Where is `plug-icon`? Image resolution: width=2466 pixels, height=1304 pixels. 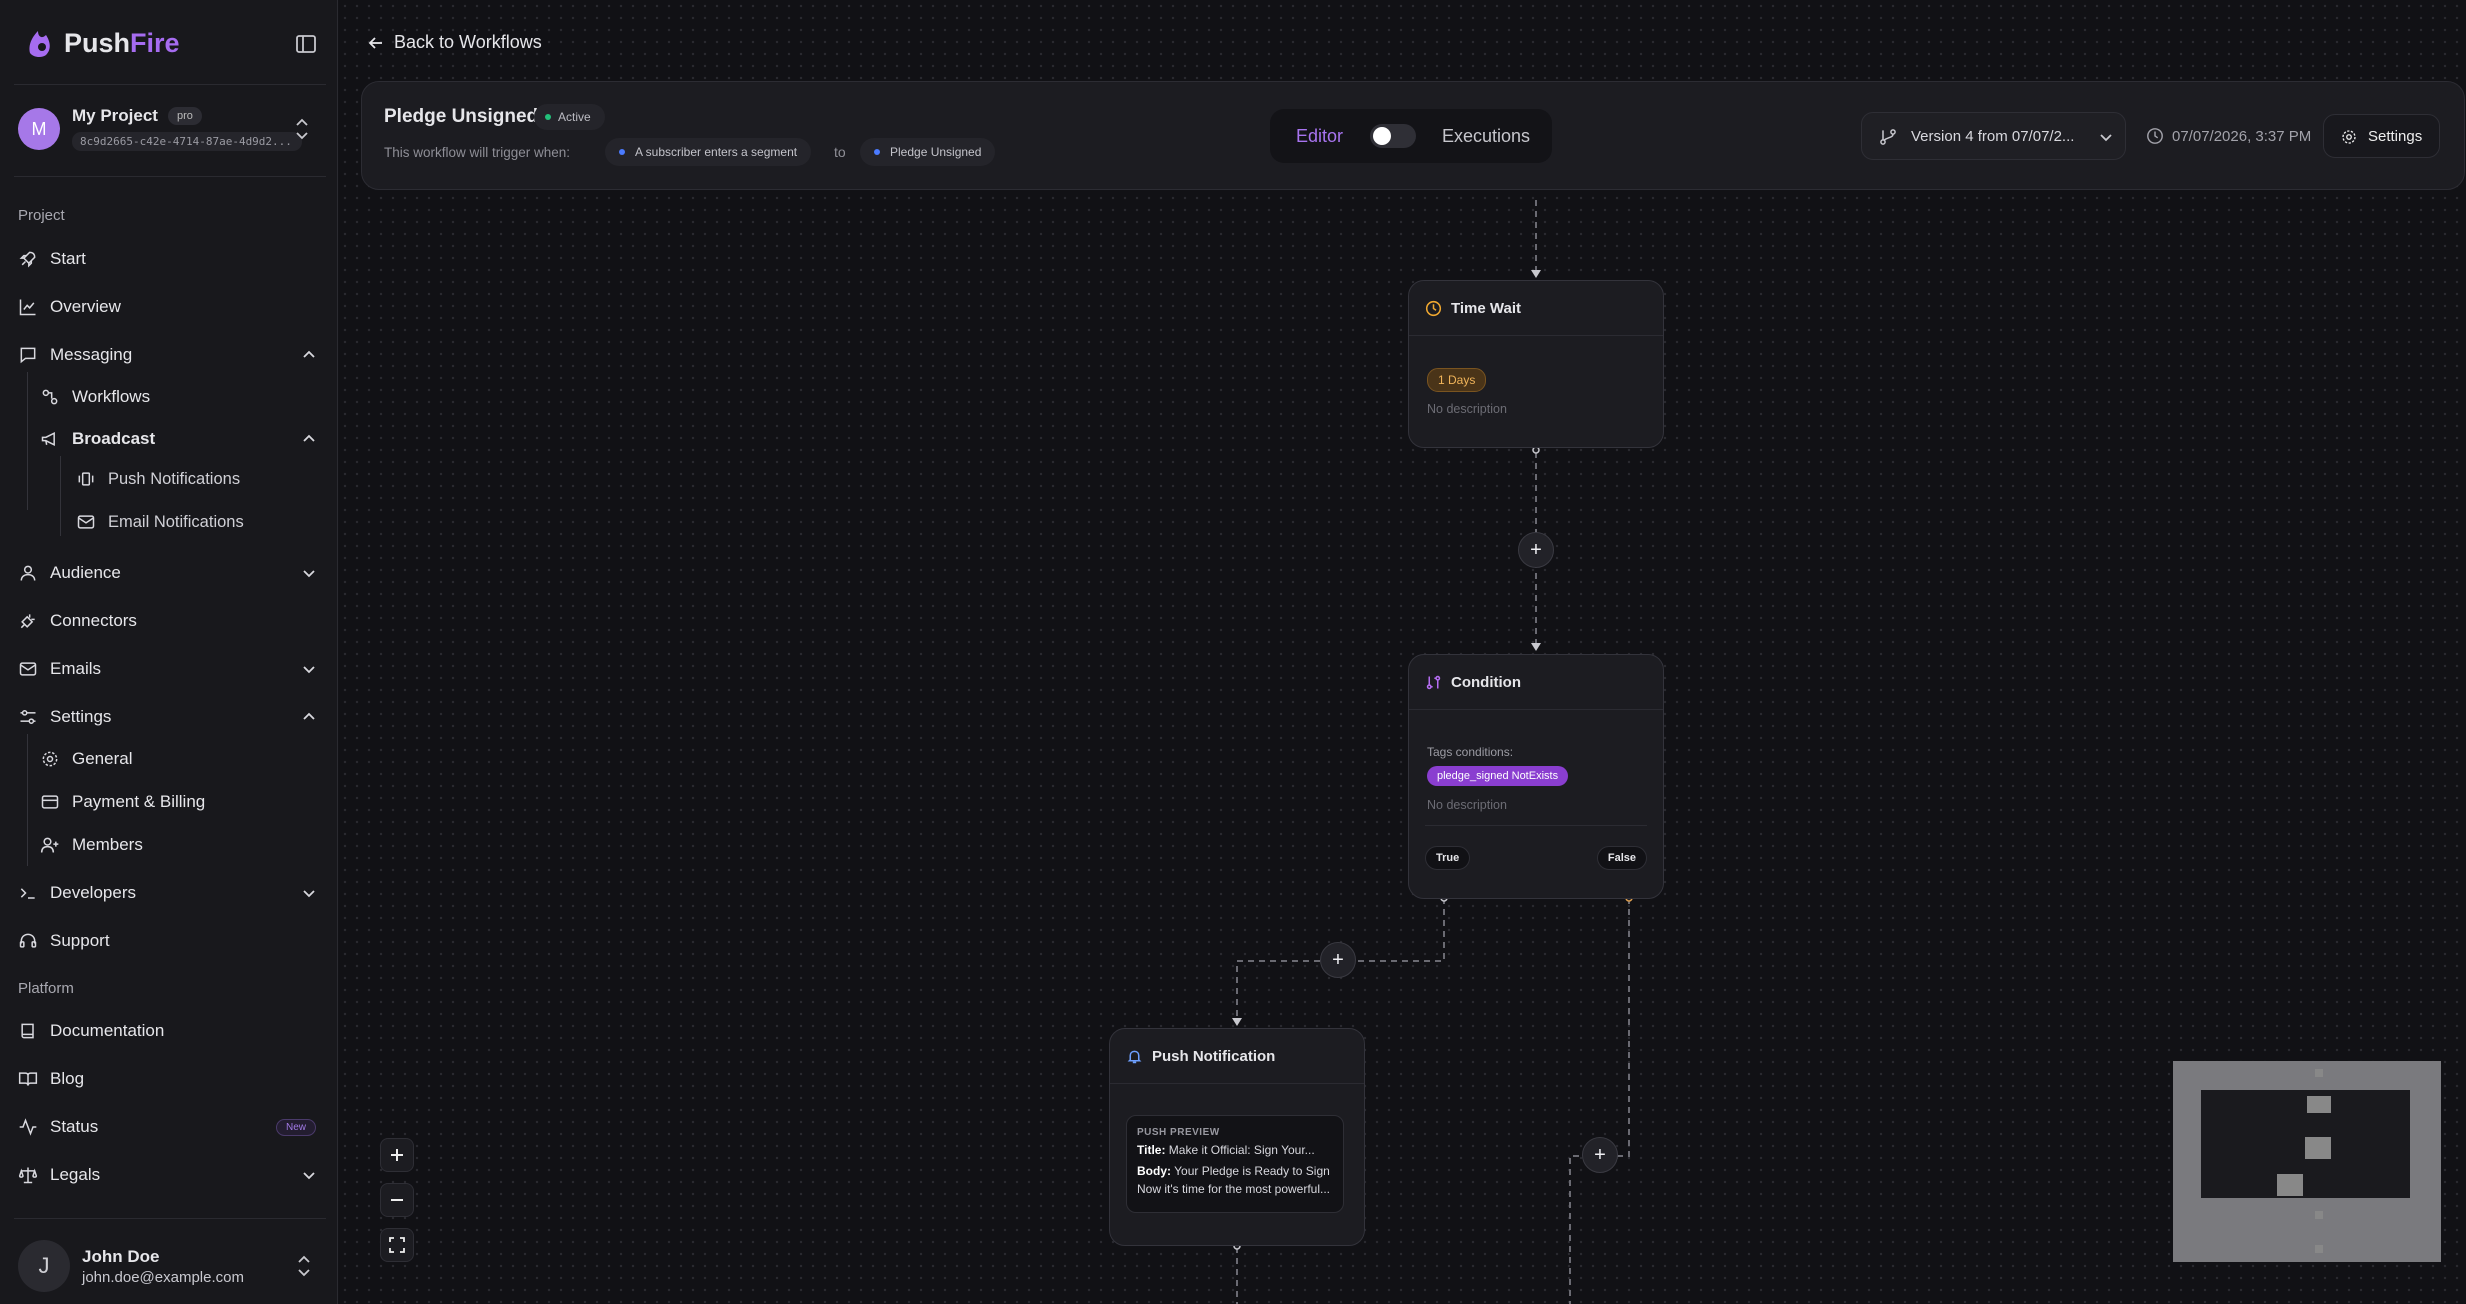
plug-icon is located at coordinates (27, 621).